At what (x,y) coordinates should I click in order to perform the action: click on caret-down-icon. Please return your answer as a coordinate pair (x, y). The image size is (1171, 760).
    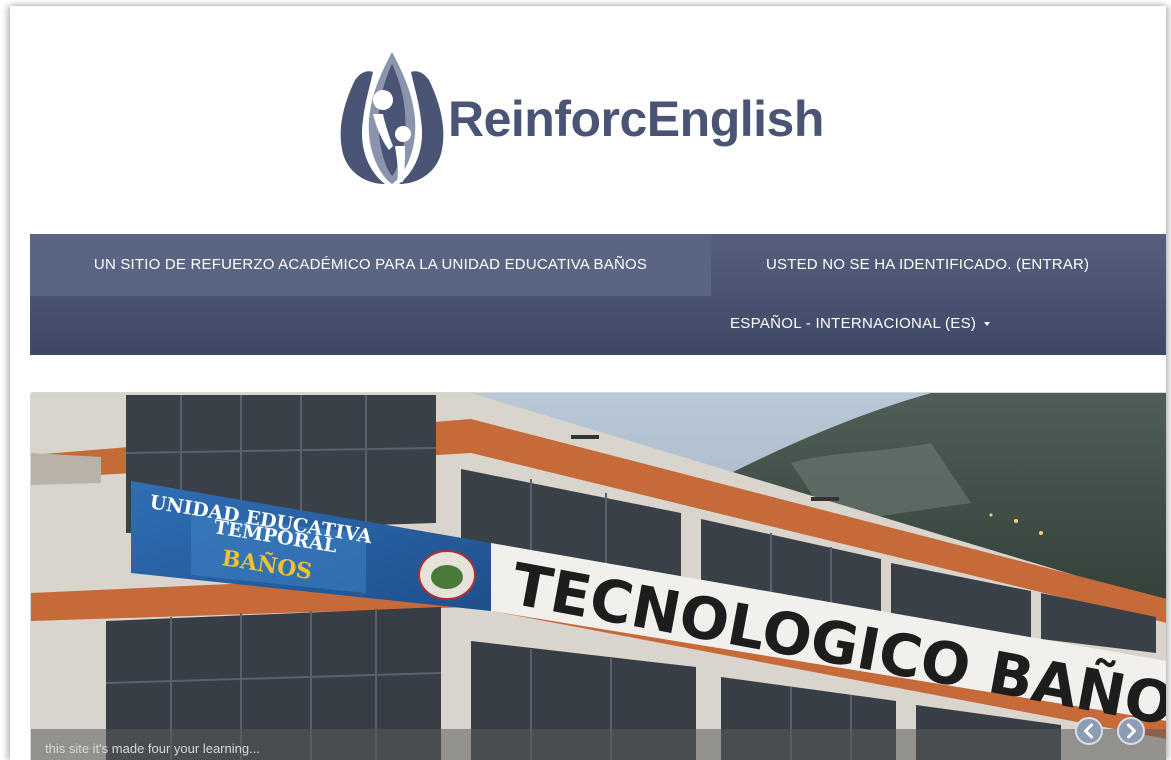
    Looking at the image, I should click on (986, 324).